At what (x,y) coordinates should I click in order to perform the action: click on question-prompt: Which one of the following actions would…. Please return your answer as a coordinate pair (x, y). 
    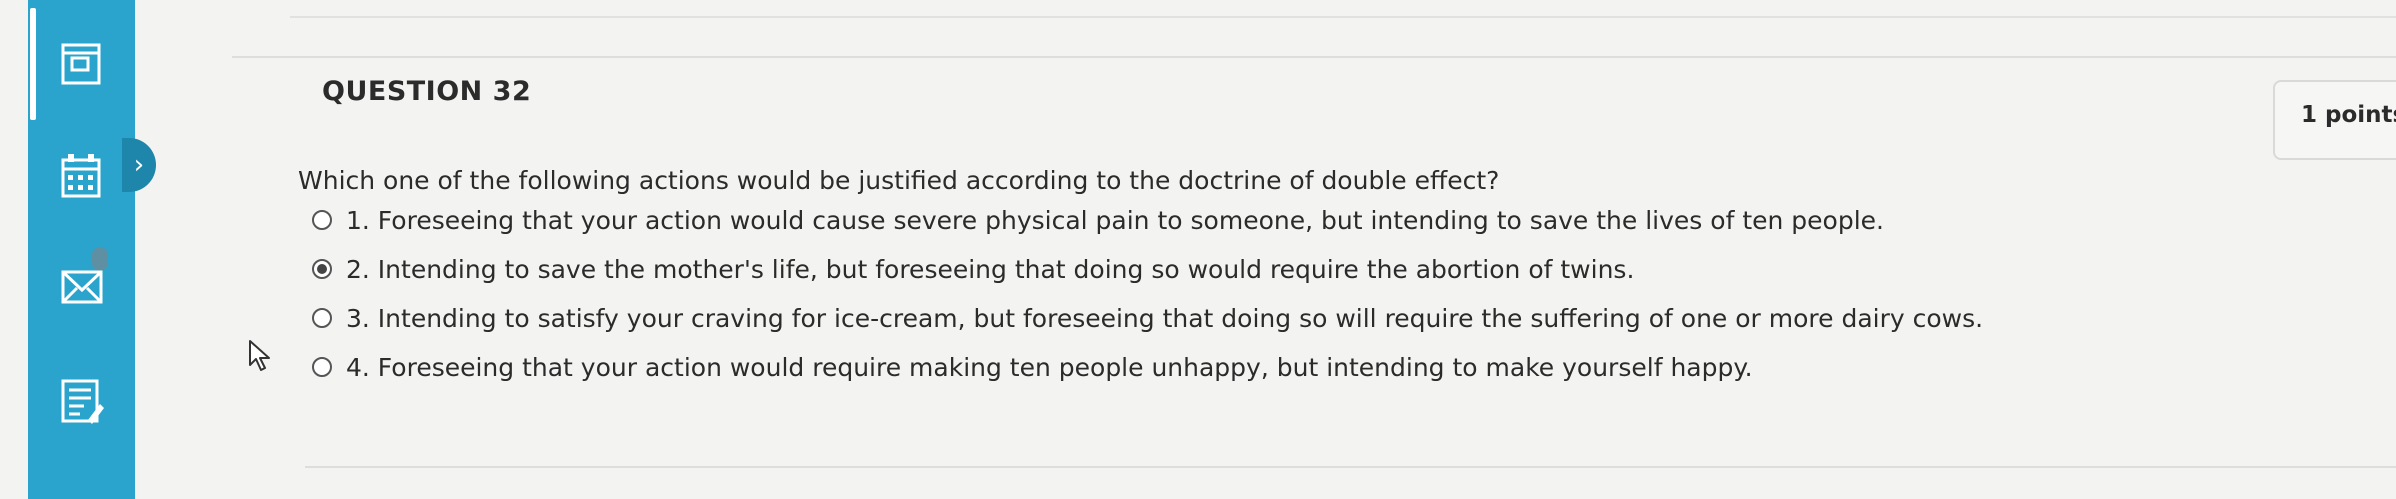
    Looking at the image, I should click on (899, 180).